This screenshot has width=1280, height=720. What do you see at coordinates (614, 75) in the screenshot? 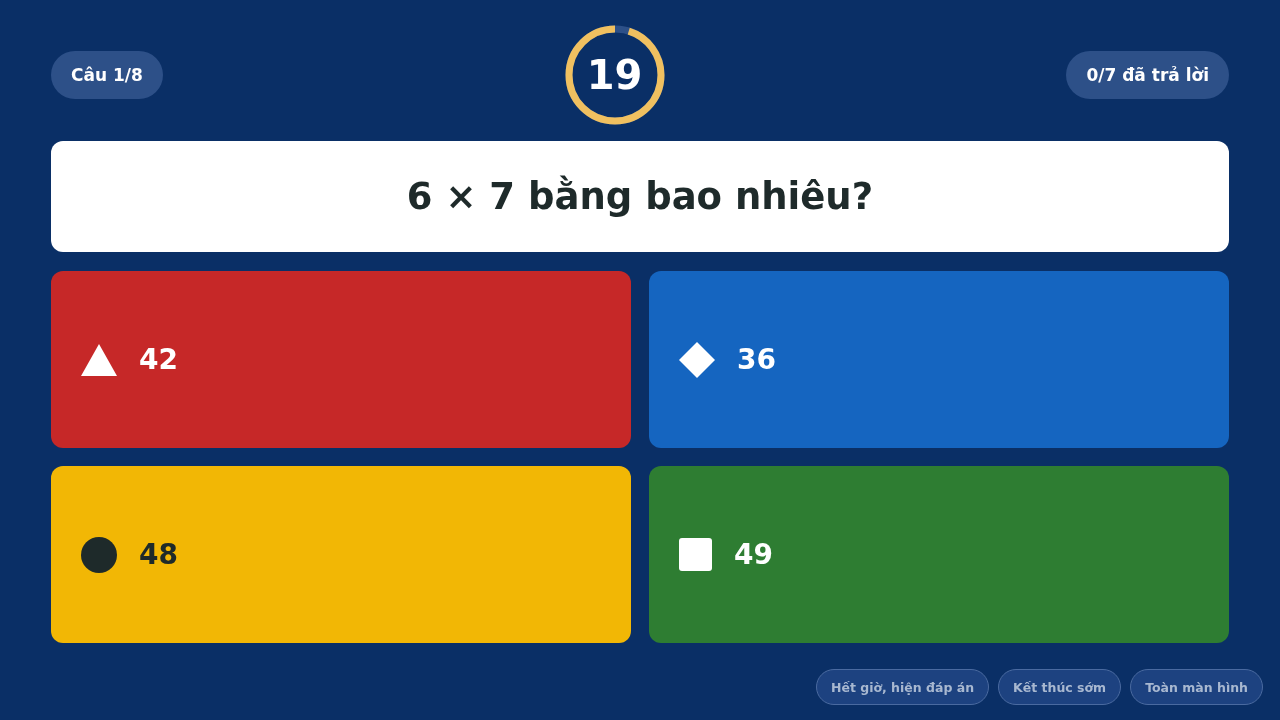
I see `timer-value: 19` at bounding box center [614, 75].